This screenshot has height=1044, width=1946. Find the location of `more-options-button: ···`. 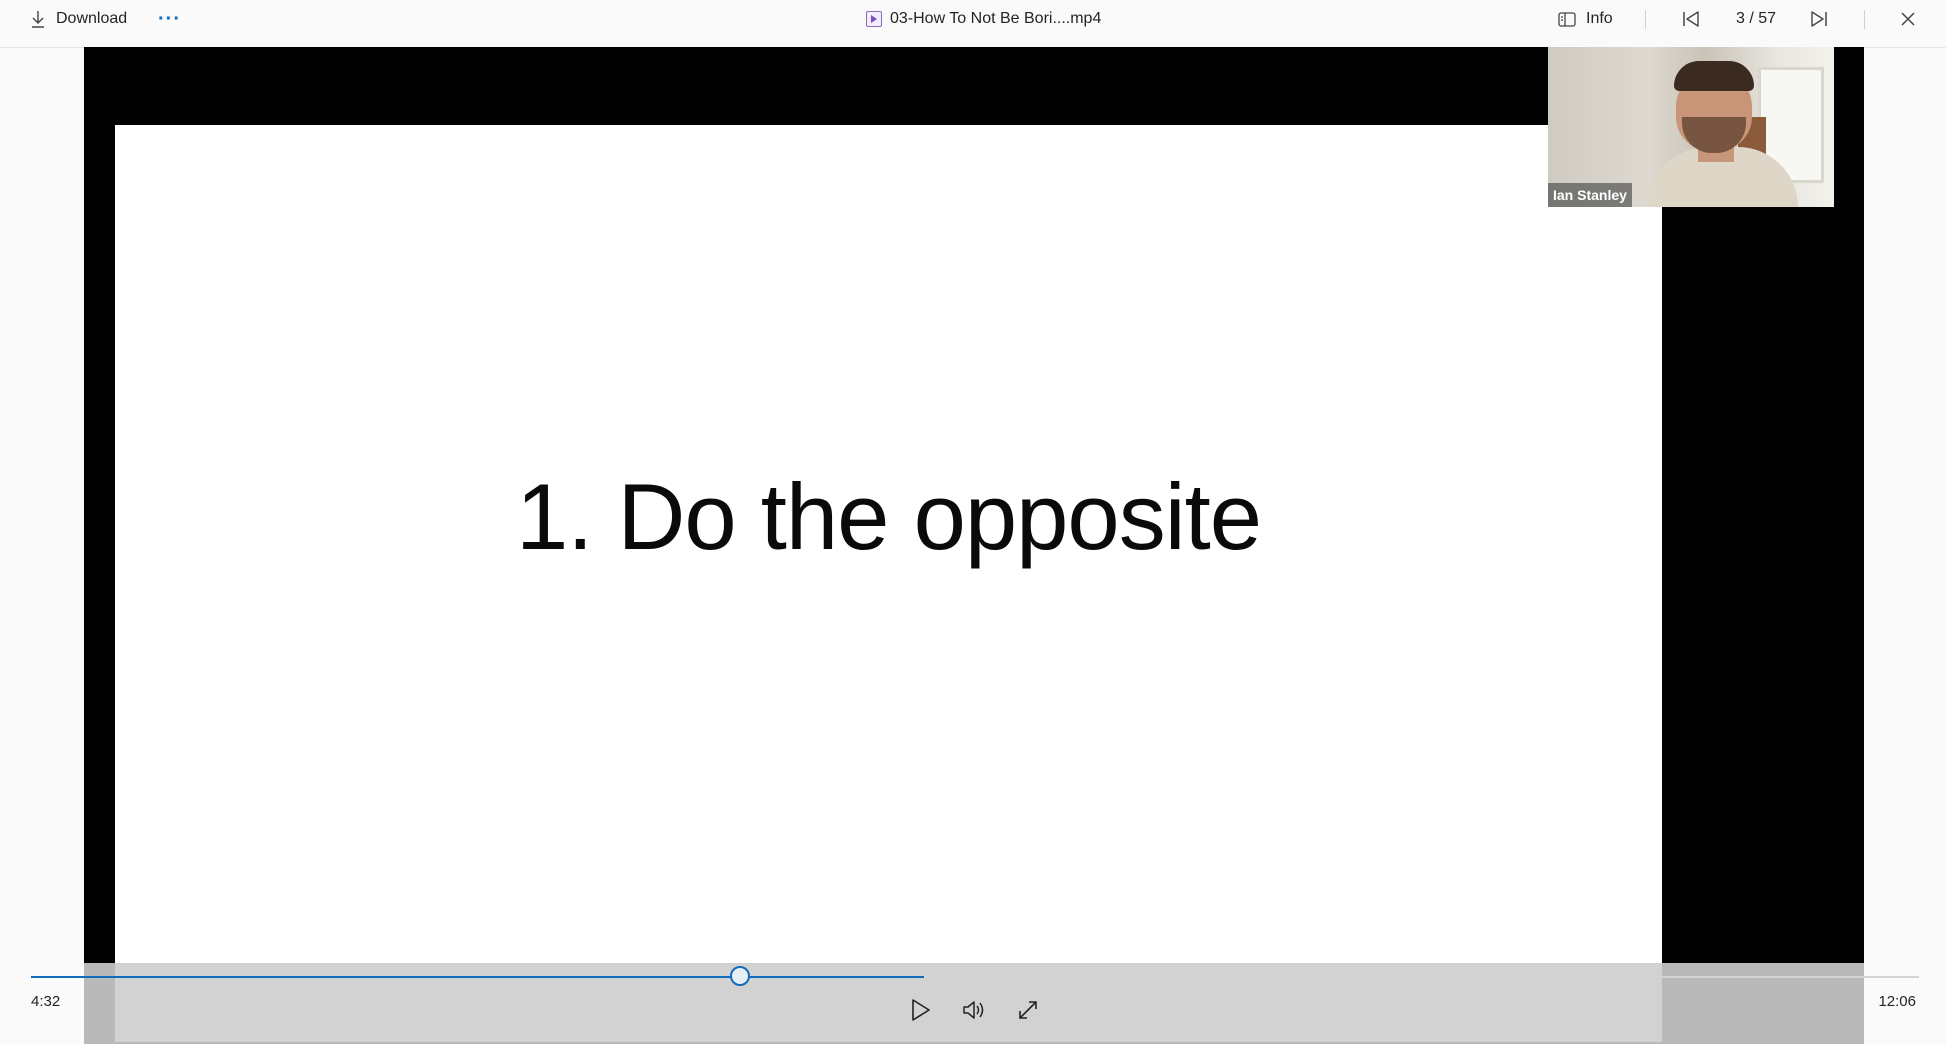

more-options-button: ··· is located at coordinates (169, 19).